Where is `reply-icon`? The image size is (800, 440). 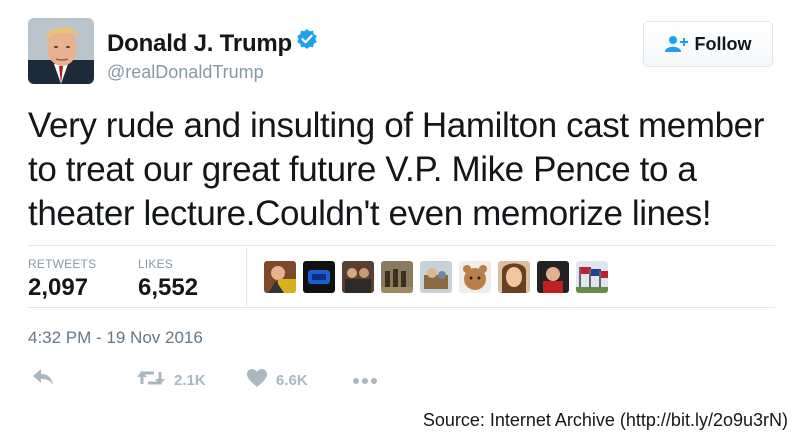
reply-icon is located at coordinates (43, 379).